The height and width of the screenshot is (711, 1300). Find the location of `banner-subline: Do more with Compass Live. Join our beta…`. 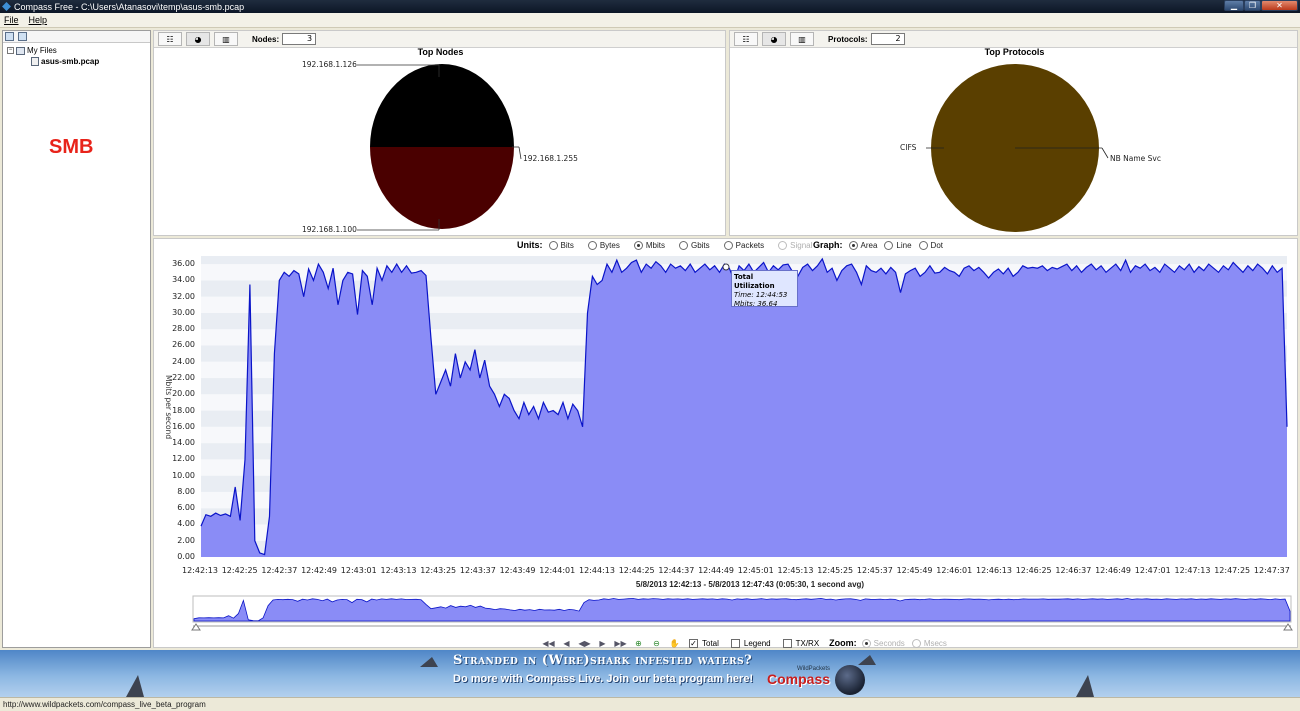

banner-subline: Do more with Compass Live. Join our beta… is located at coordinates (603, 679).